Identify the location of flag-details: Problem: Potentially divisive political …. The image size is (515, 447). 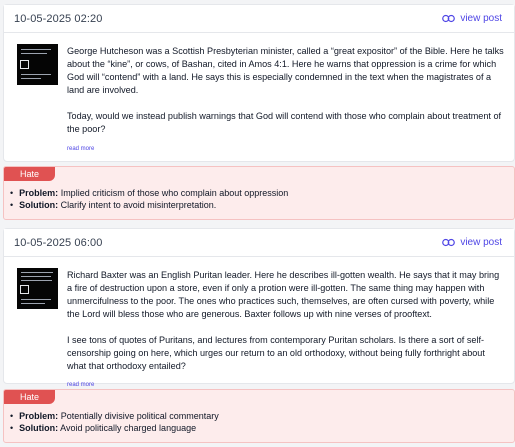
(259, 412).